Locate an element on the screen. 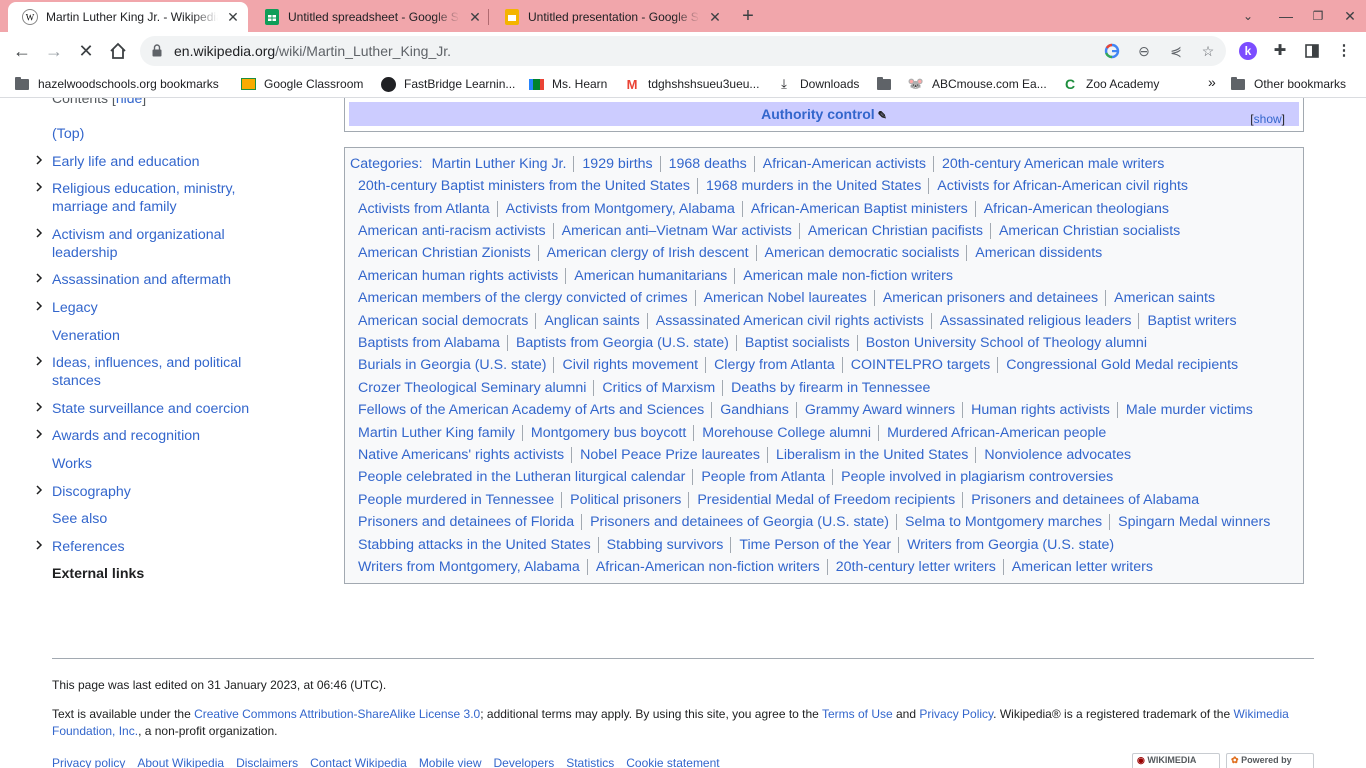 Image resolution: width=1366 pixels, height=768 pixels. category-link: American humanitarians is located at coordinates (646, 276).